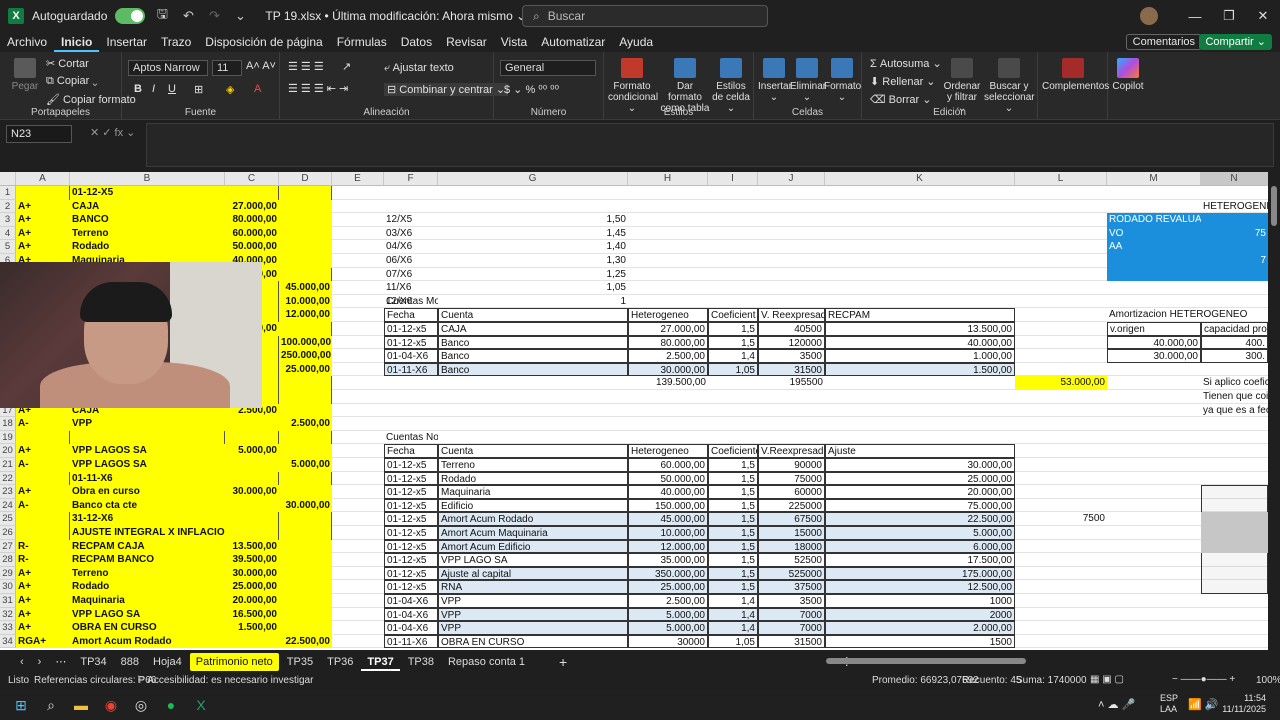 Image resolution: width=1280 pixels, height=720 pixels. What do you see at coordinates (791, 519) in the screenshot?
I see `cell: 67500` at bounding box center [791, 519].